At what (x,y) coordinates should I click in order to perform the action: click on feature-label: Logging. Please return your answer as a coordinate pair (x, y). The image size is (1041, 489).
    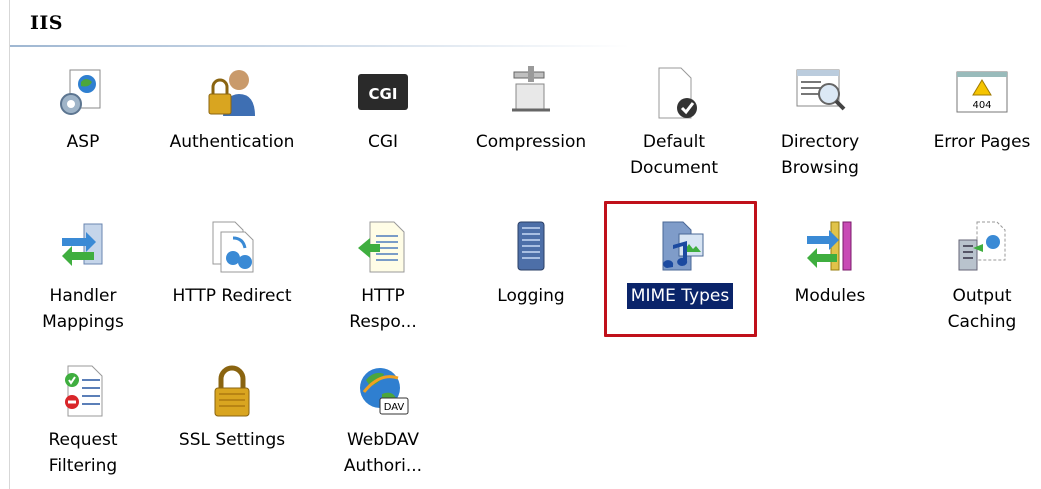
    Looking at the image, I should click on (531, 296).